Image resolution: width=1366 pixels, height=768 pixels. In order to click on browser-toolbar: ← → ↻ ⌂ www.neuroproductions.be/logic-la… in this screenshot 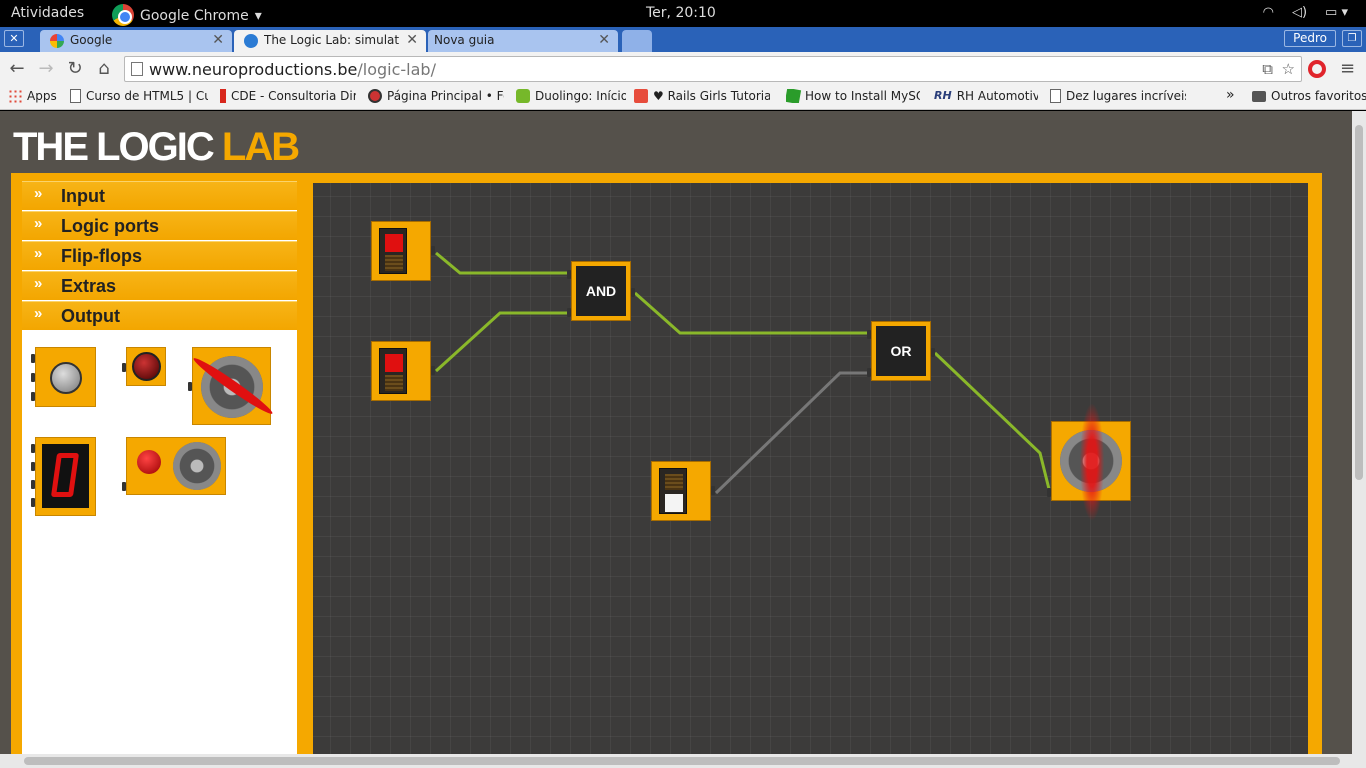, I will do `click(683, 69)`.